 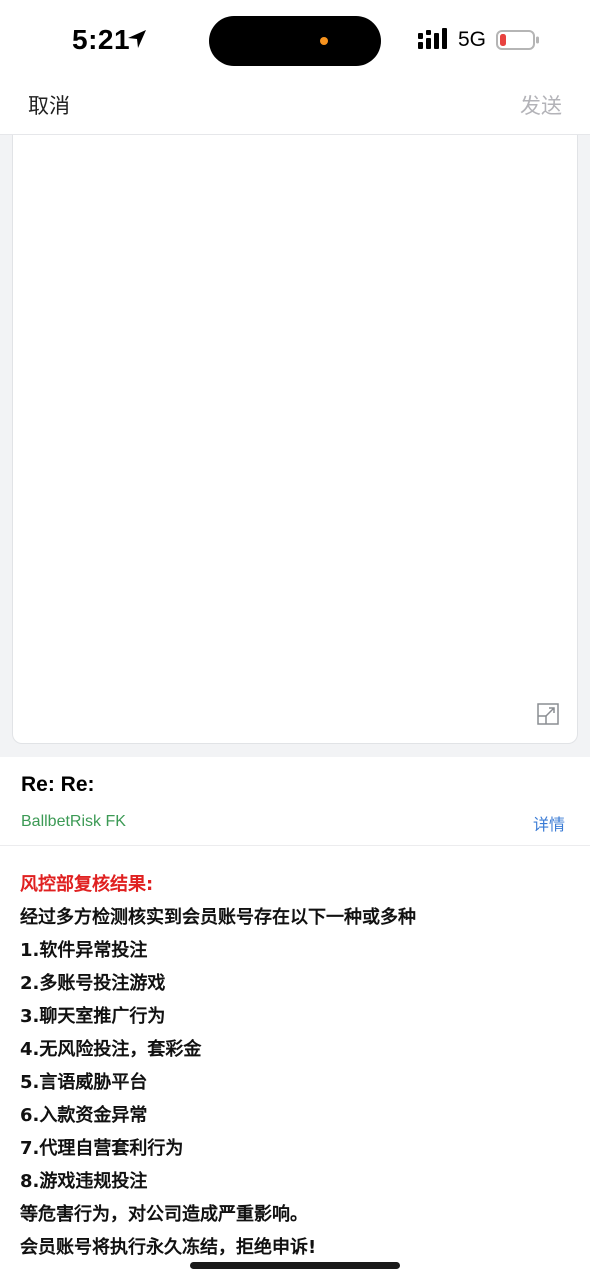 I want to click on quoted-mail-header: Re: Re: BallbetRisk FK 详情, so click(x=295, y=801).